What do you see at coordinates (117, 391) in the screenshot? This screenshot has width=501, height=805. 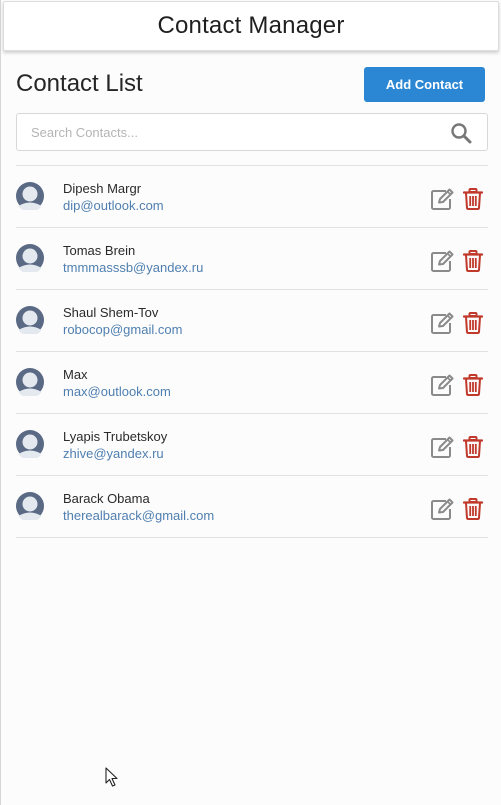 I see `contact-email: max@outlook.com` at bounding box center [117, 391].